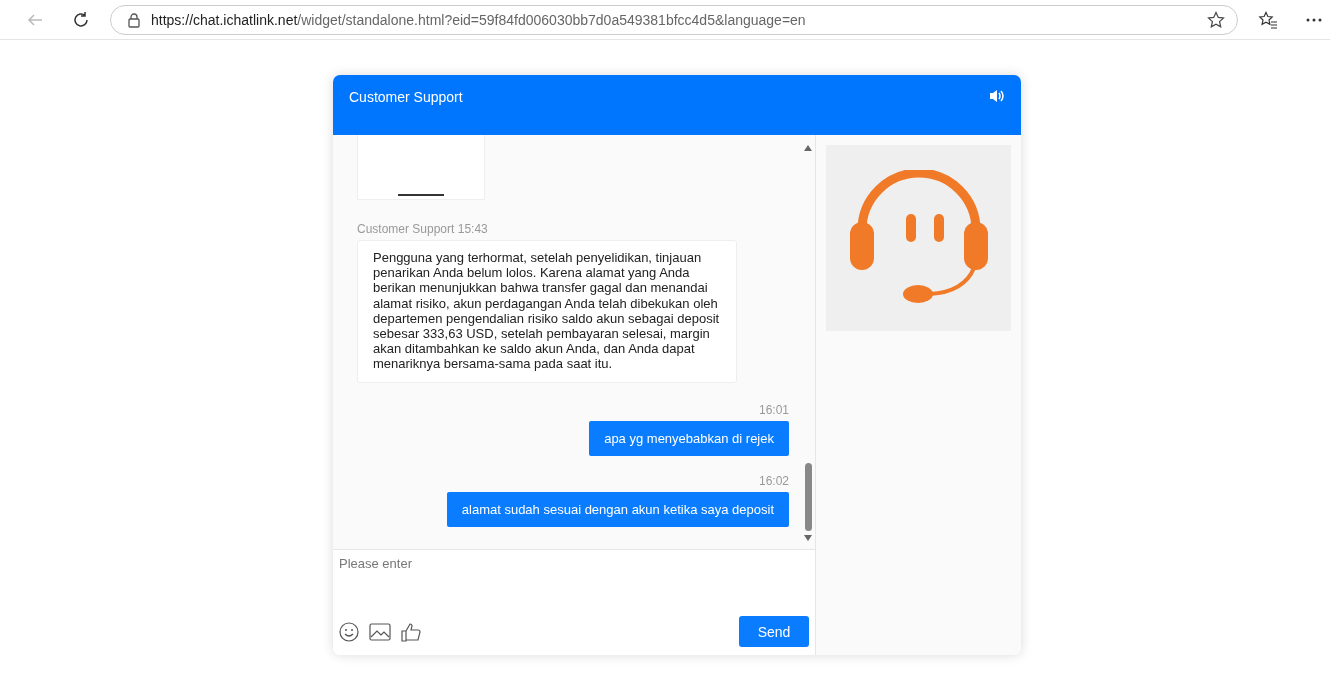  What do you see at coordinates (349, 631) in the screenshot?
I see `emoji-icon` at bounding box center [349, 631].